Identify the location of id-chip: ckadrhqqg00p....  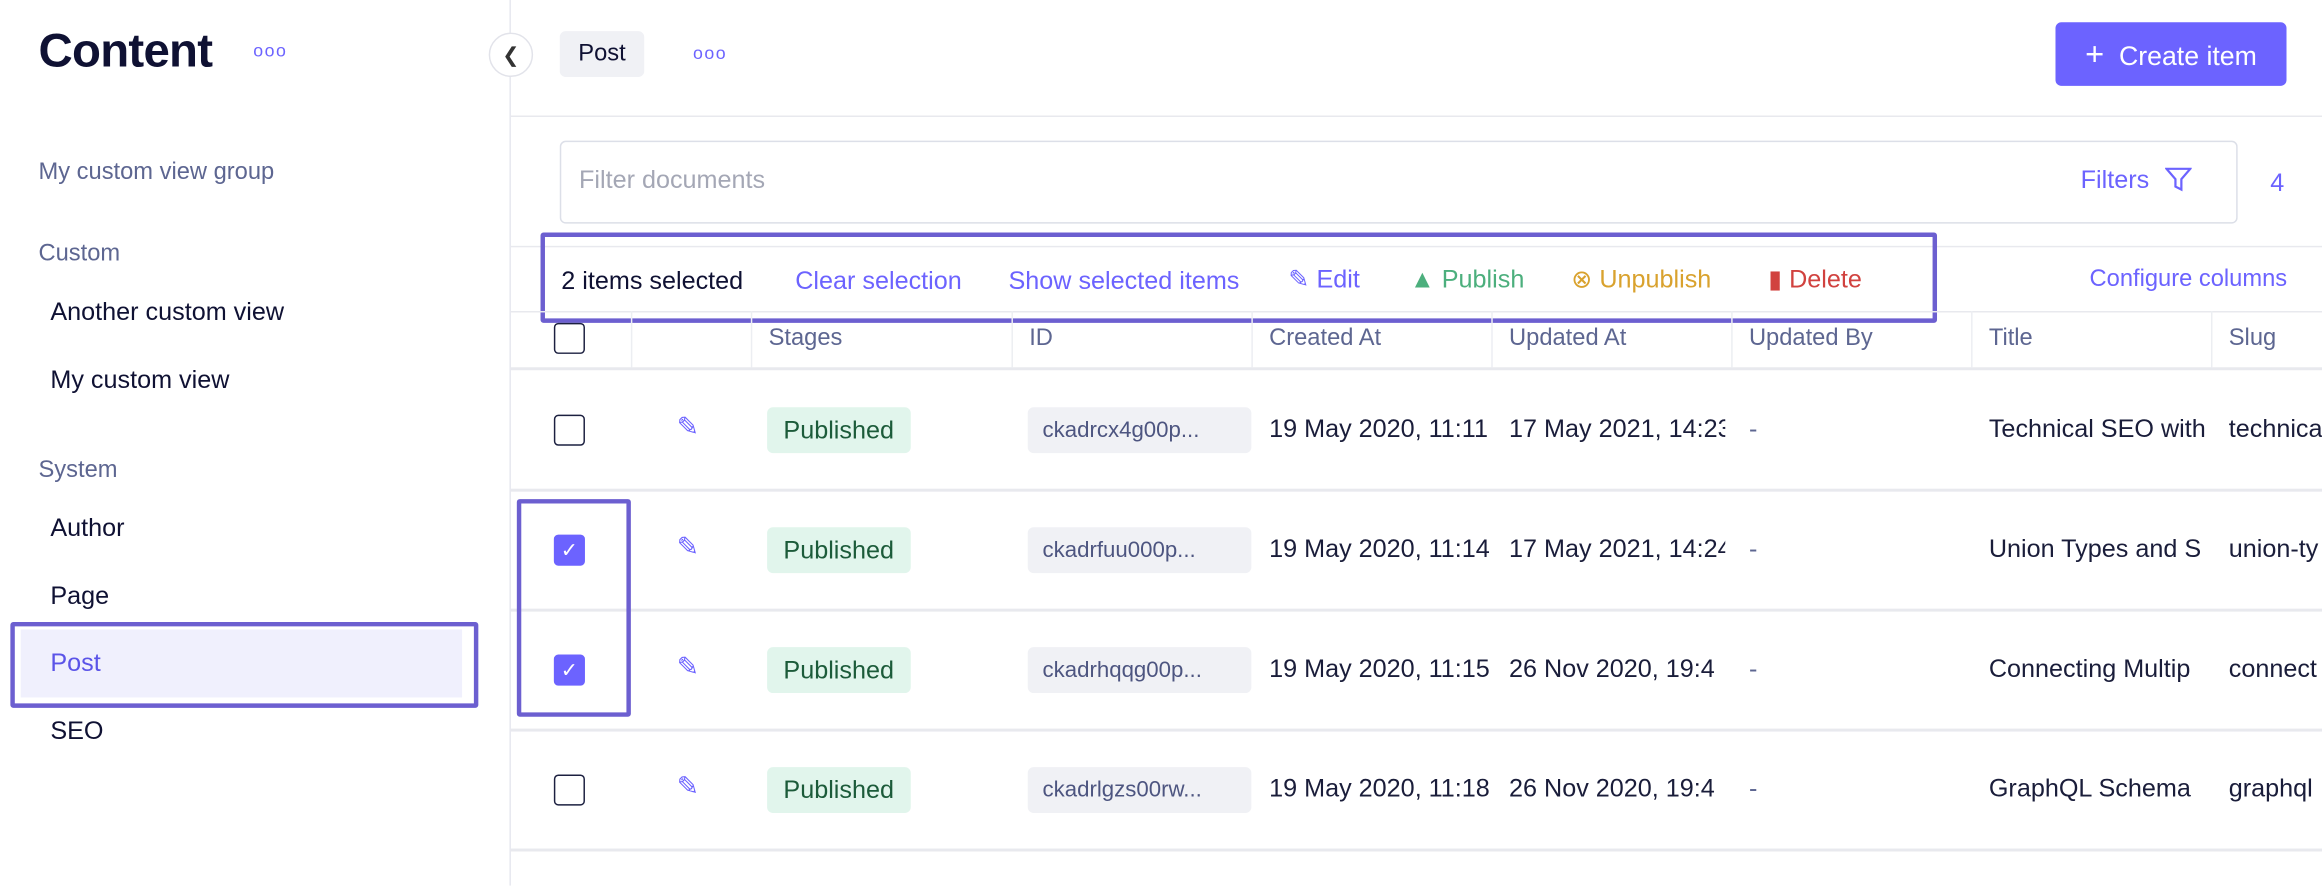
(1139, 670).